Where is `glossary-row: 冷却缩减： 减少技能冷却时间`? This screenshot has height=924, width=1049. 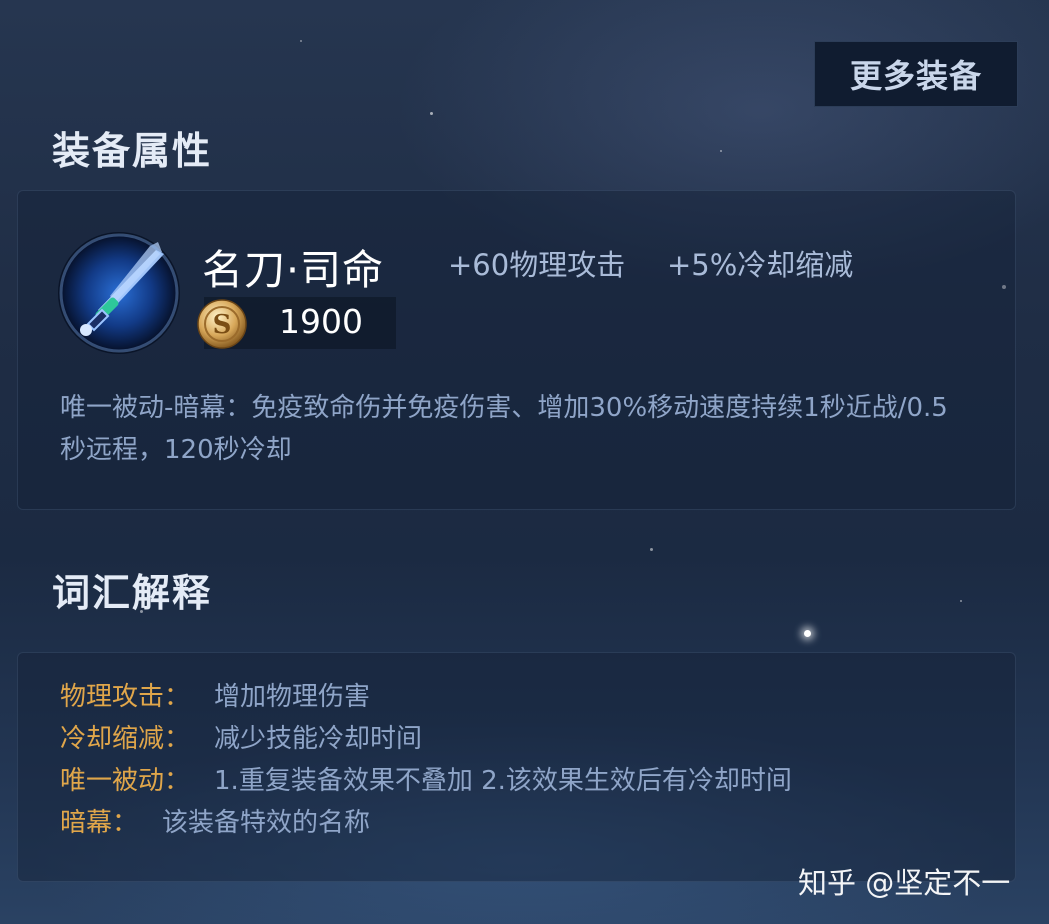
glossary-row: 冷却缩减： 减少技能冷却时间 is located at coordinates (241, 736).